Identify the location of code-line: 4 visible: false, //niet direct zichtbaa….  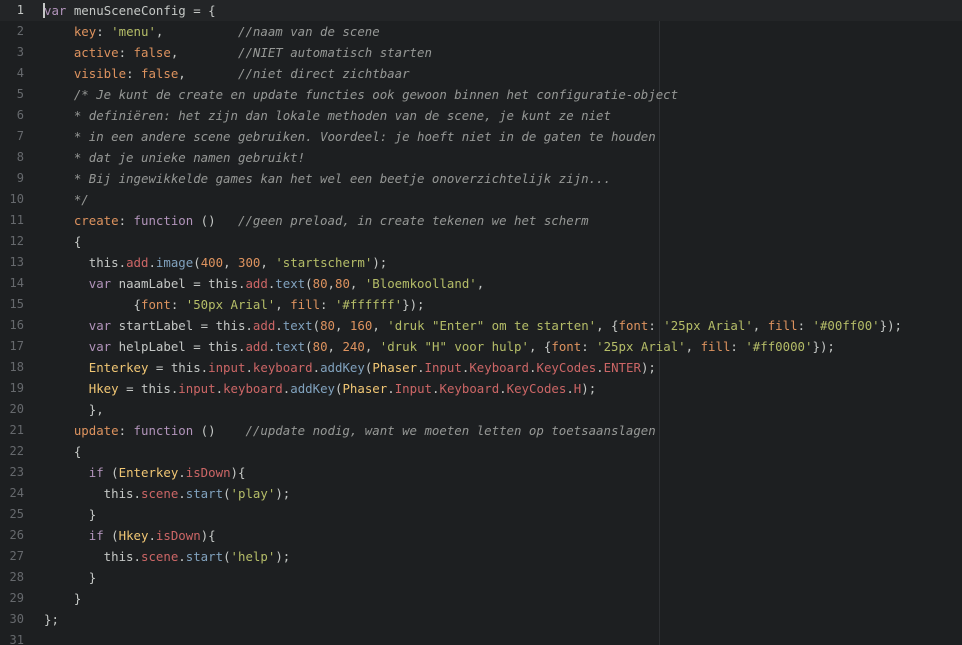
(481, 73).